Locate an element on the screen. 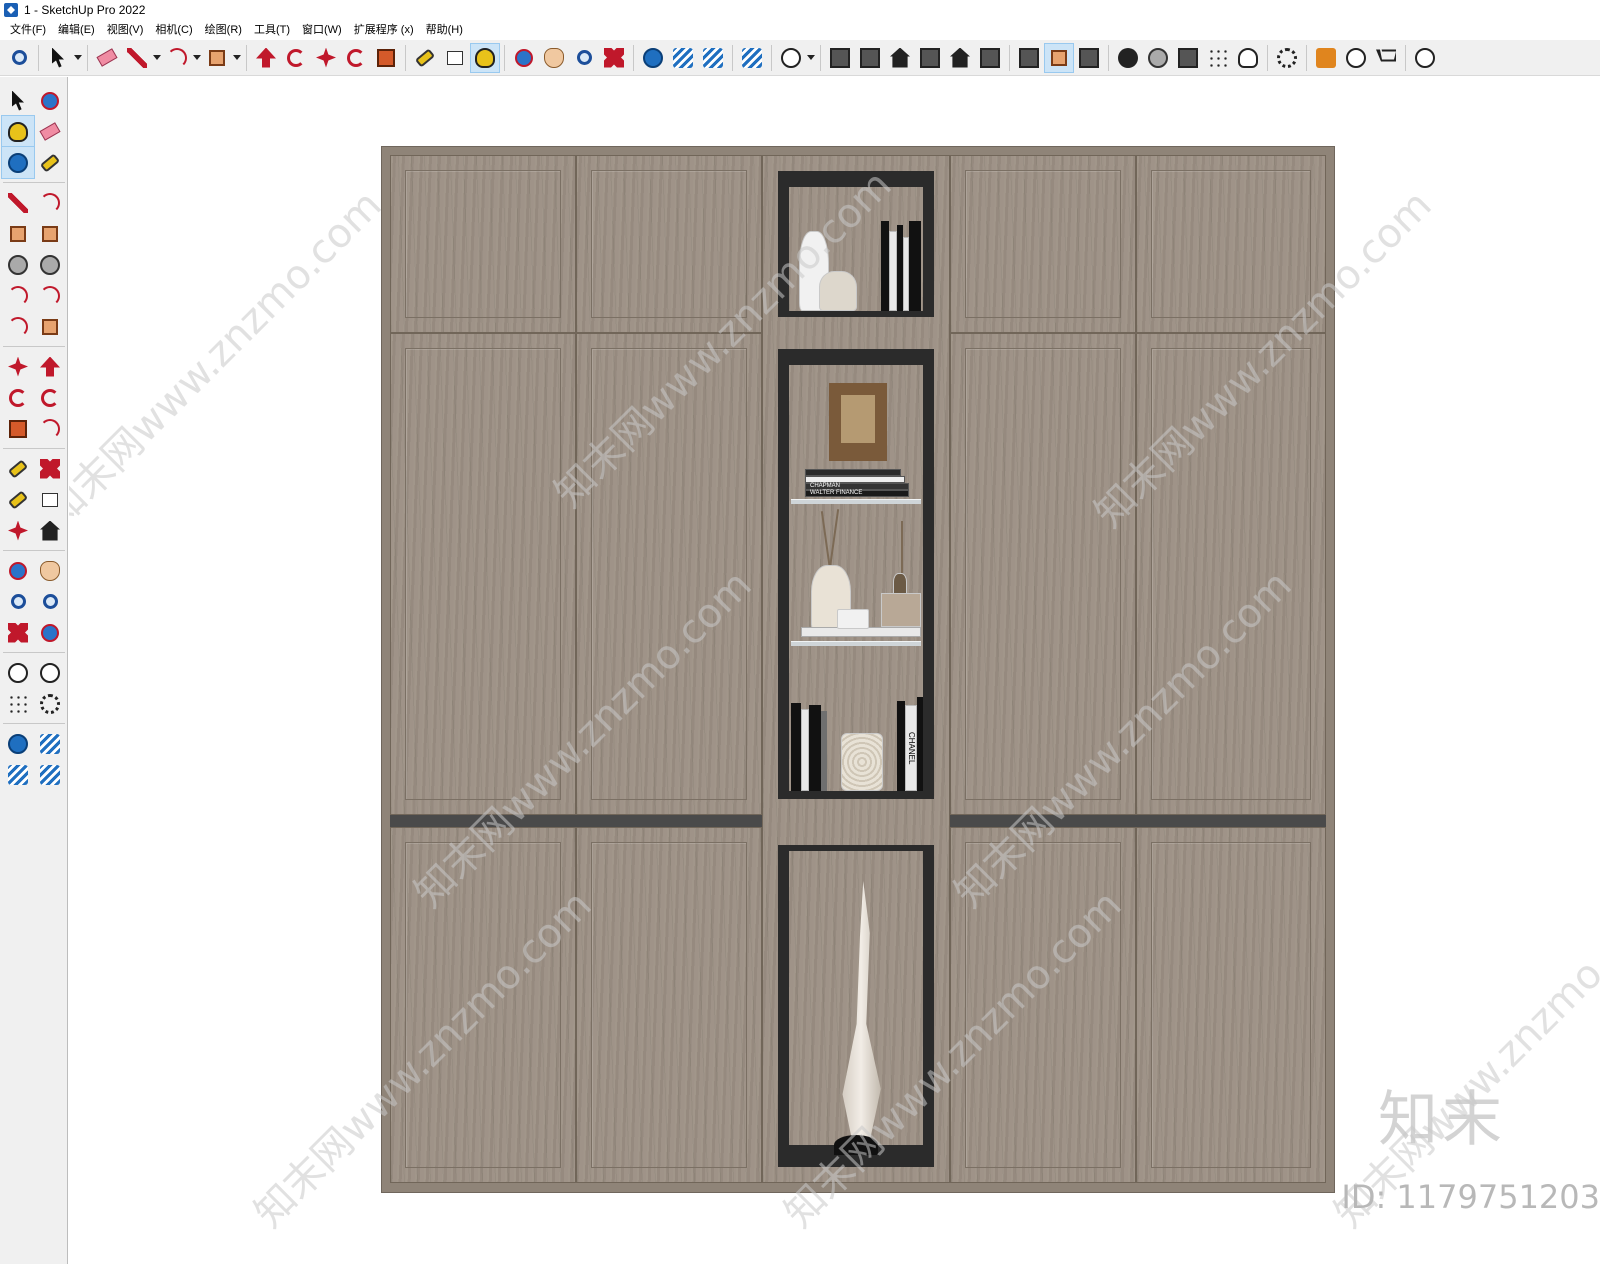 Image resolution: width=1600 pixels, height=1264 pixels. line-button is located at coordinates (137, 58).